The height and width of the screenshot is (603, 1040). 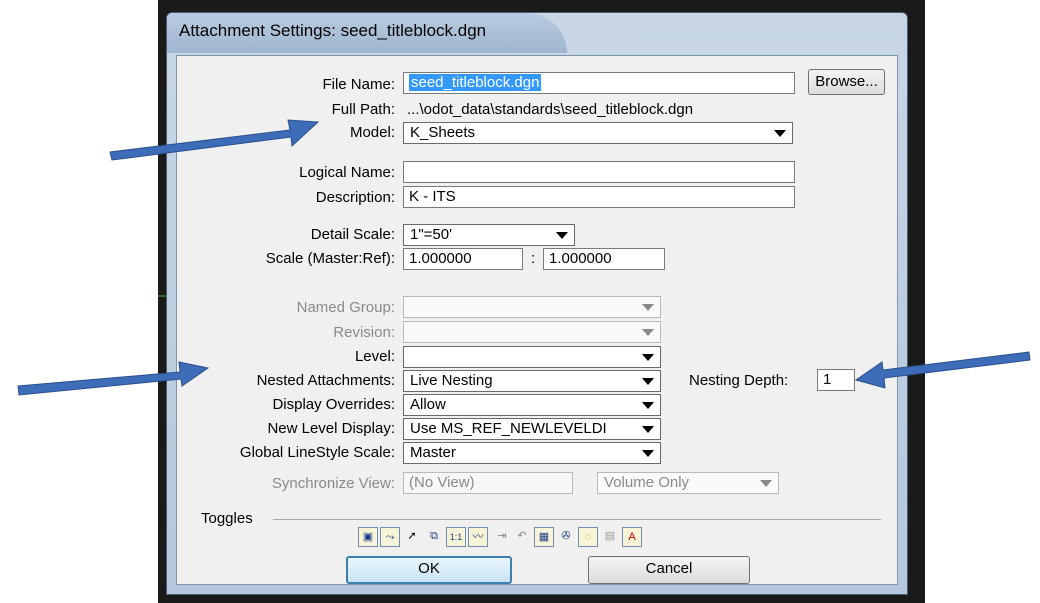 What do you see at coordinates (214, 140) in the screenshot?
I see `arrow-to-model` at bounding box center [214, 140].